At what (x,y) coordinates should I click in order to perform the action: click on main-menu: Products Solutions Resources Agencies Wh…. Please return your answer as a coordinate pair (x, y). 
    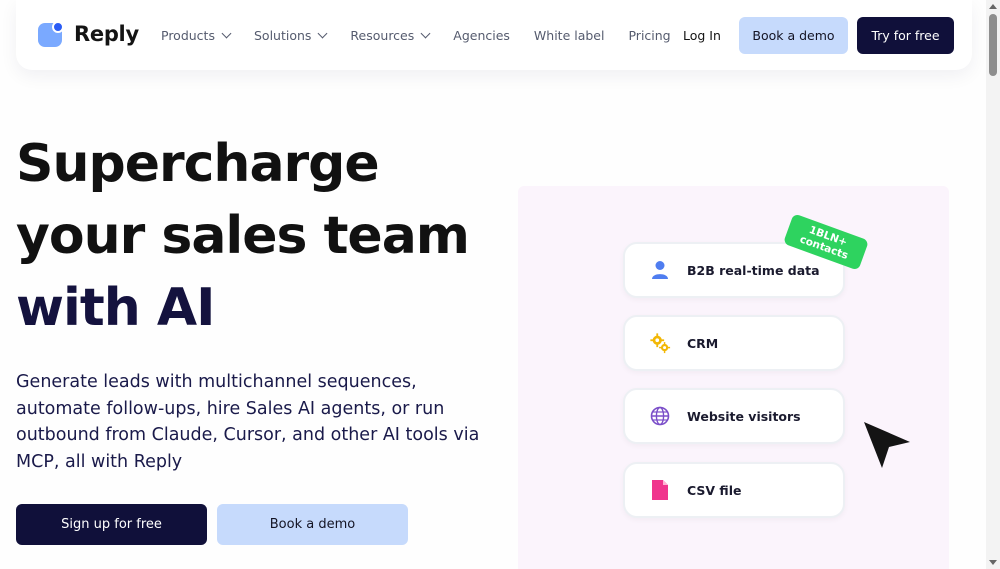
    Looking at the image, I should click on (428, 35).